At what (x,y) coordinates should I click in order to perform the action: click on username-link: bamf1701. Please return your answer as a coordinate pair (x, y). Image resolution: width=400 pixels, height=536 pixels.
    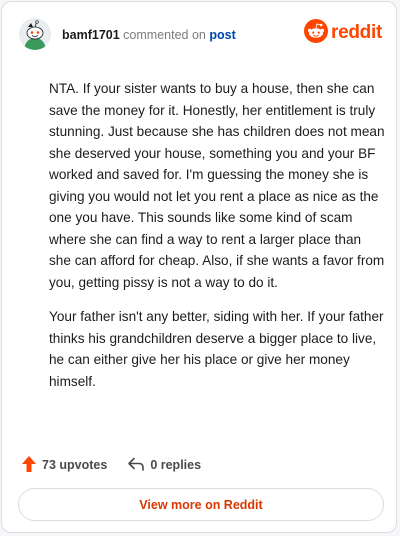
    Looking at the image, I should click on (91, 35).